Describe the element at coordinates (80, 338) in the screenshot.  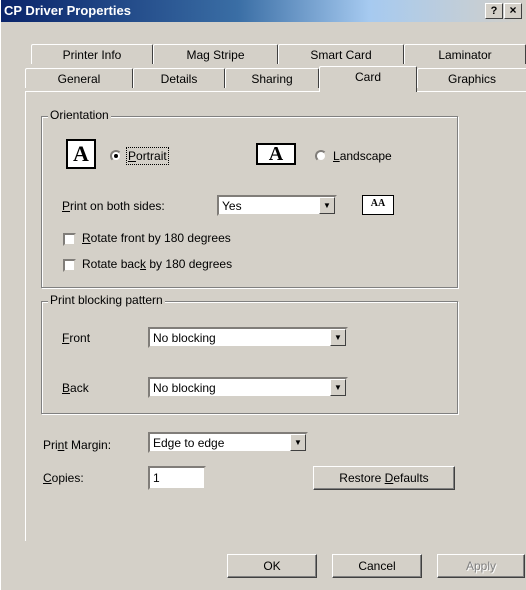
I see `label-text: ront` at that location.